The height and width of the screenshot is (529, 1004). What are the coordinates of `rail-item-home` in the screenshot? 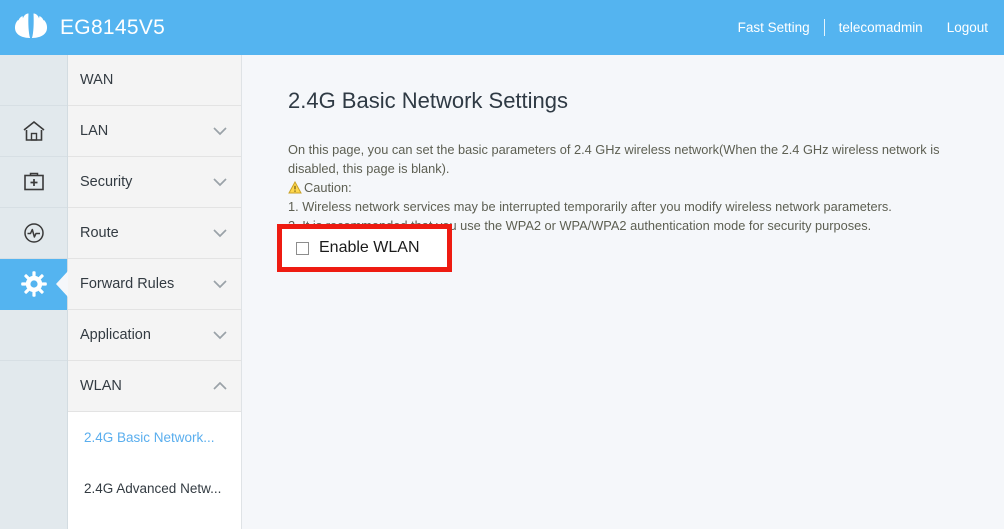 It's located at (33, 131).